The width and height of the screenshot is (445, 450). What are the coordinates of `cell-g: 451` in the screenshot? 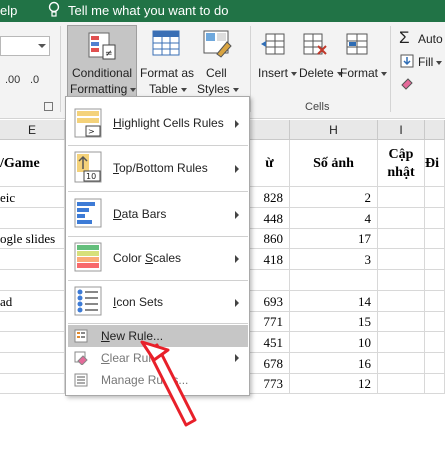 It's located at (270, 342).